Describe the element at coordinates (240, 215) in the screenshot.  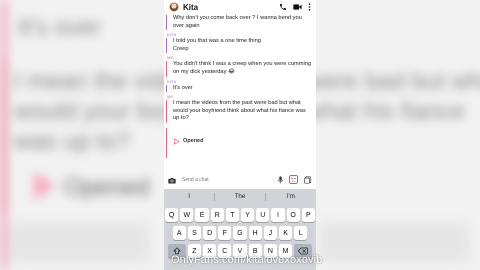
I see `keyboard-row-1: Q W E R T Y U I O P` at that location.